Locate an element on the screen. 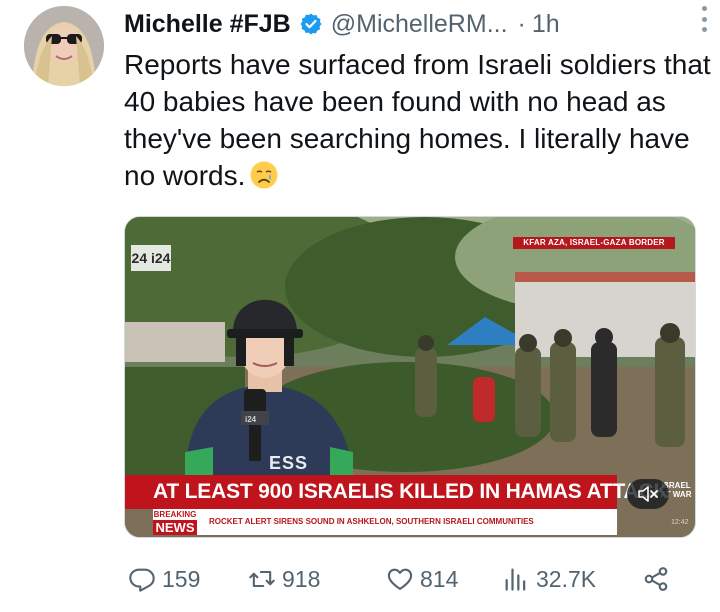  views-count: 32.7K is located at coordinates (566, 578).